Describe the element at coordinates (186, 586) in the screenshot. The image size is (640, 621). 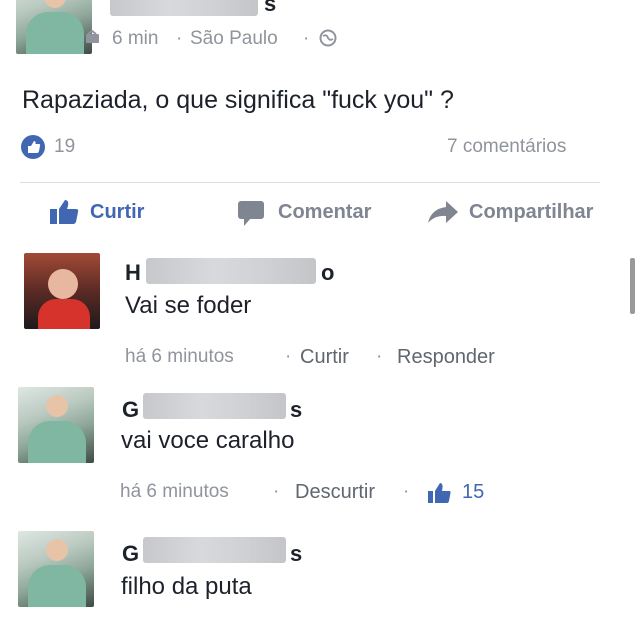
I see `comment-text: filho da puta` at that location.